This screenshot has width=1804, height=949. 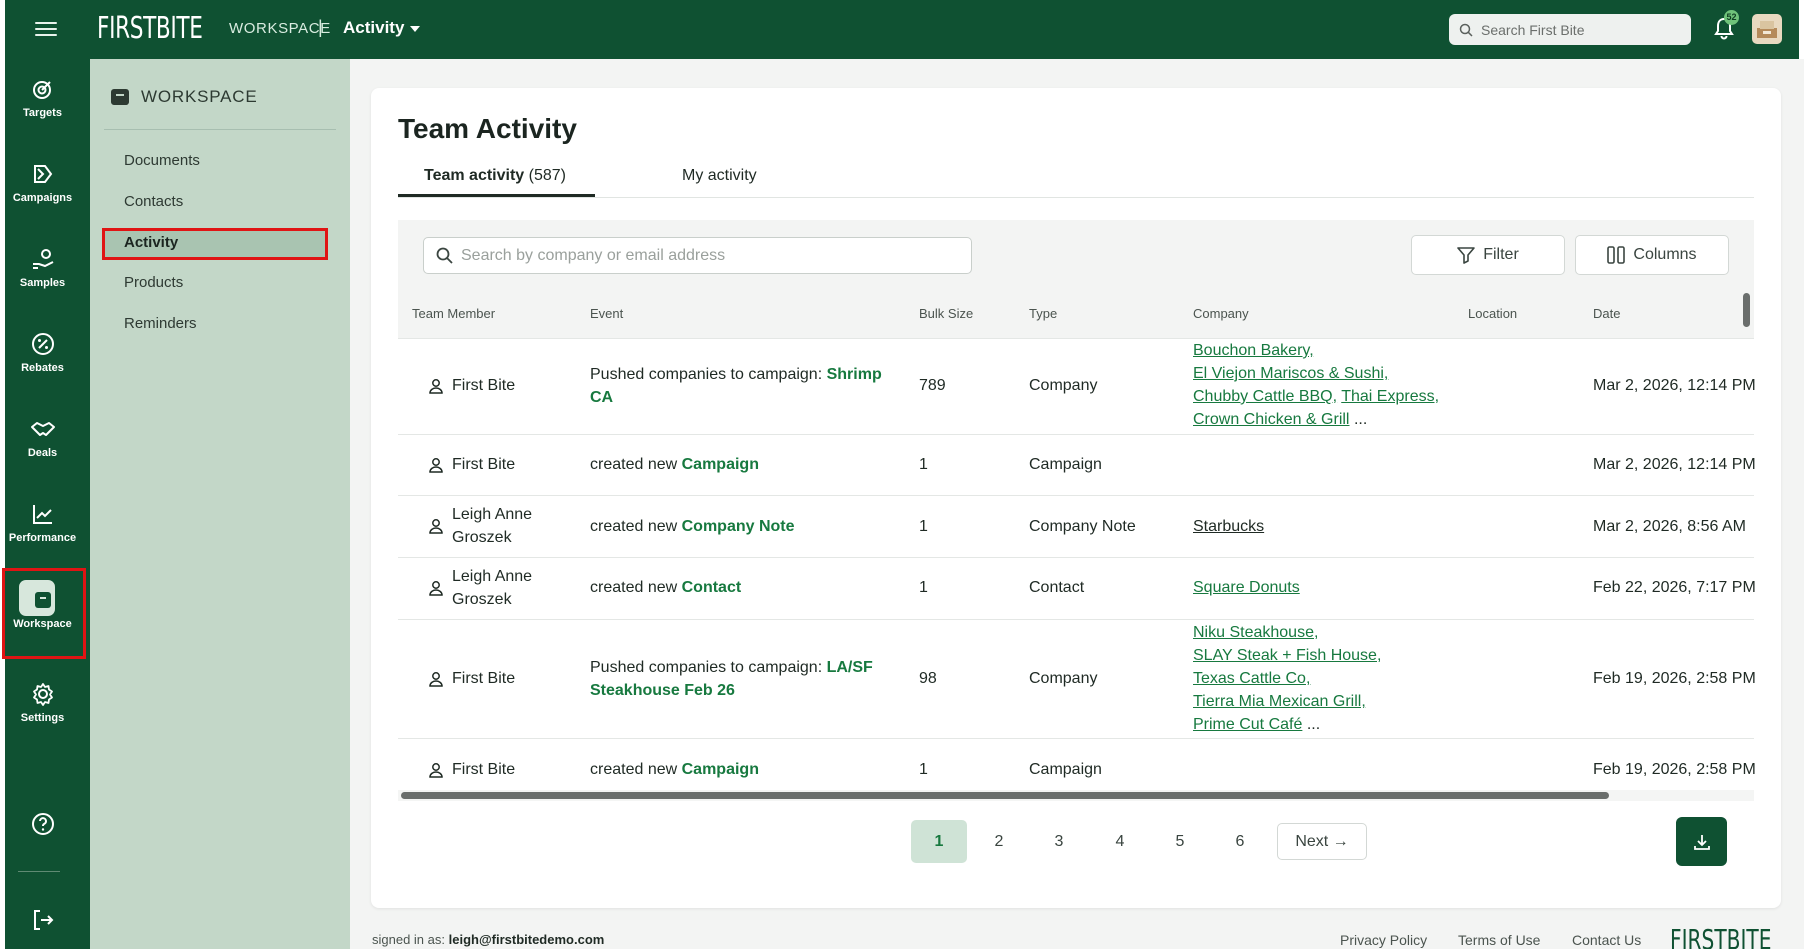 I want to click on page-button-2: 2, so click(x=999, y=841).